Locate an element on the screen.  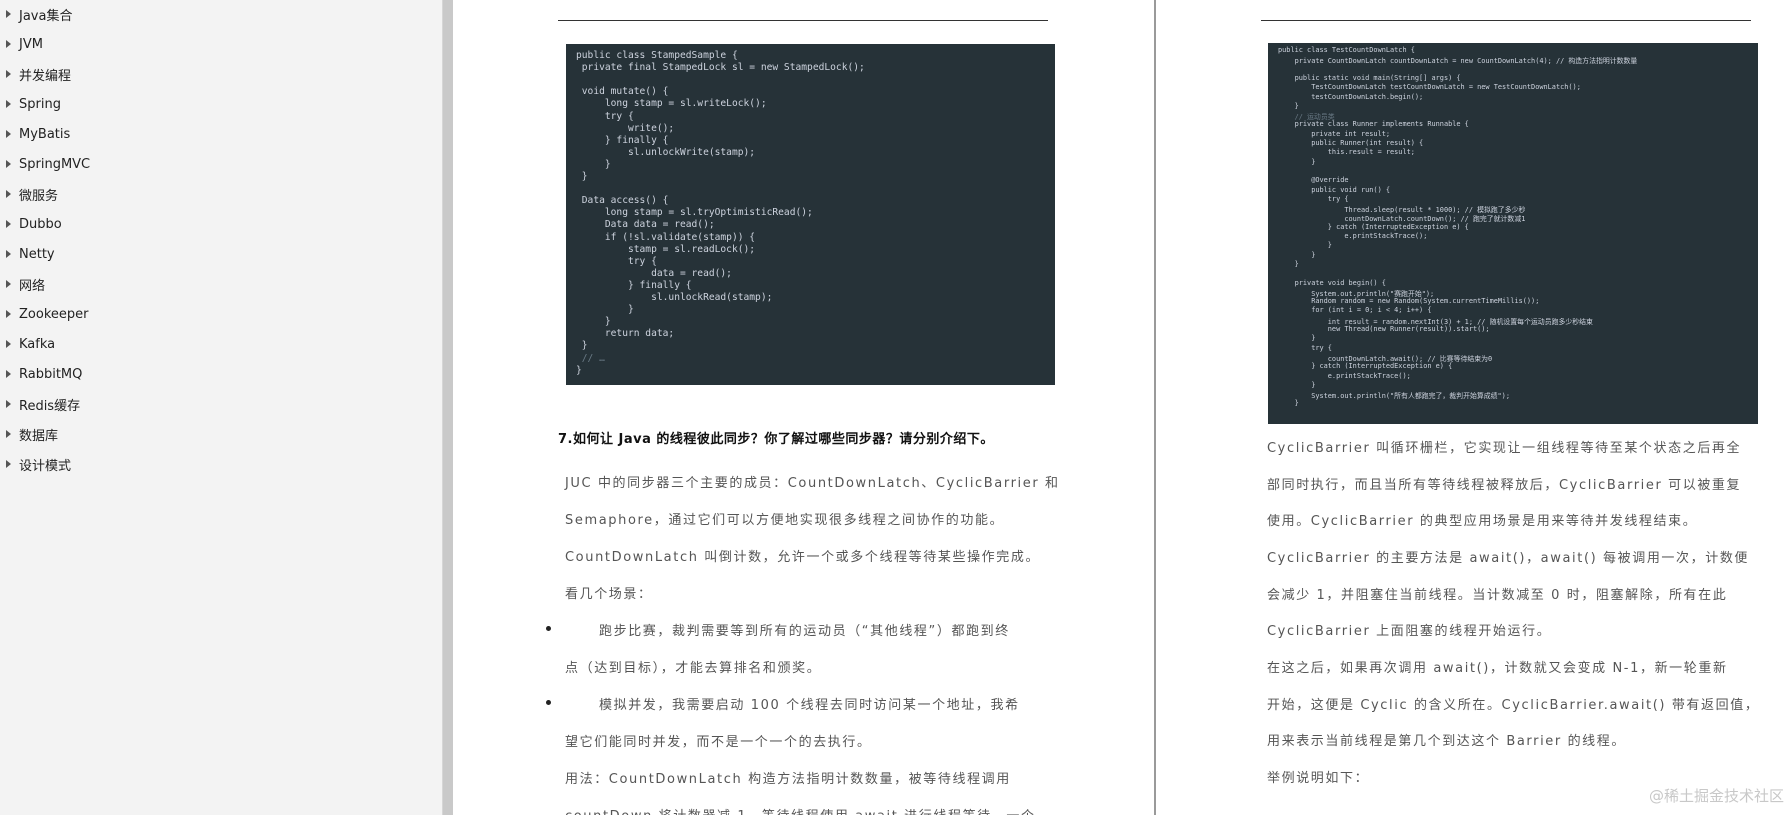
code-line: @Override is located at coordinates (1313, 180).